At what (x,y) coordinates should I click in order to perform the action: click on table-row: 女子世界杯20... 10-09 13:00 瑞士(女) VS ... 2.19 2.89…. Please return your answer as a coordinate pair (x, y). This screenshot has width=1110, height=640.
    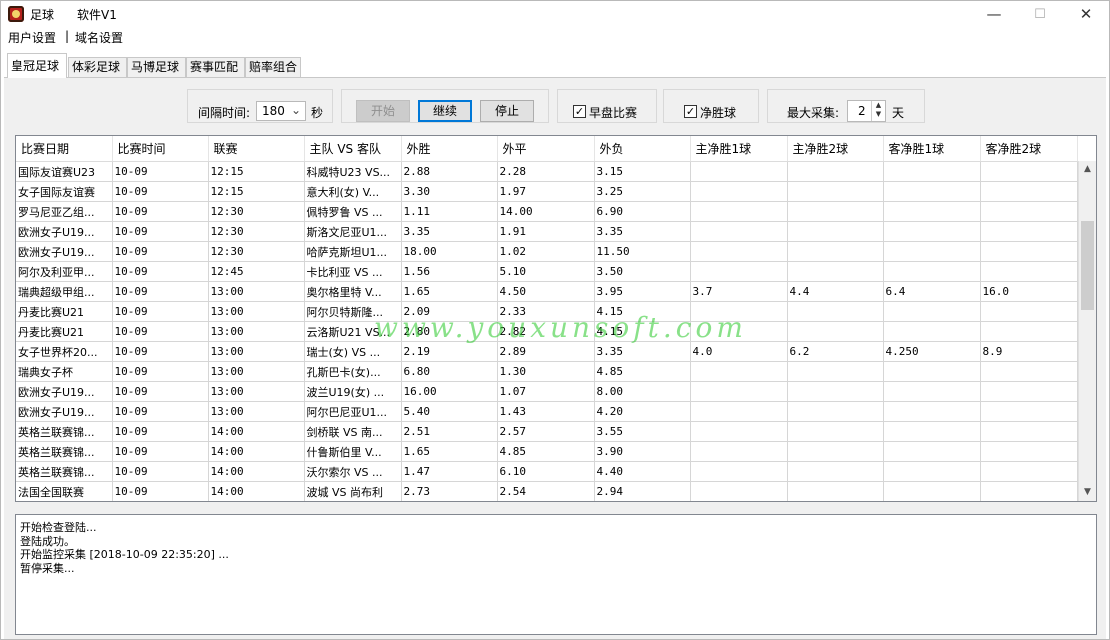
    Looking at the image, I should click on (547, 351).